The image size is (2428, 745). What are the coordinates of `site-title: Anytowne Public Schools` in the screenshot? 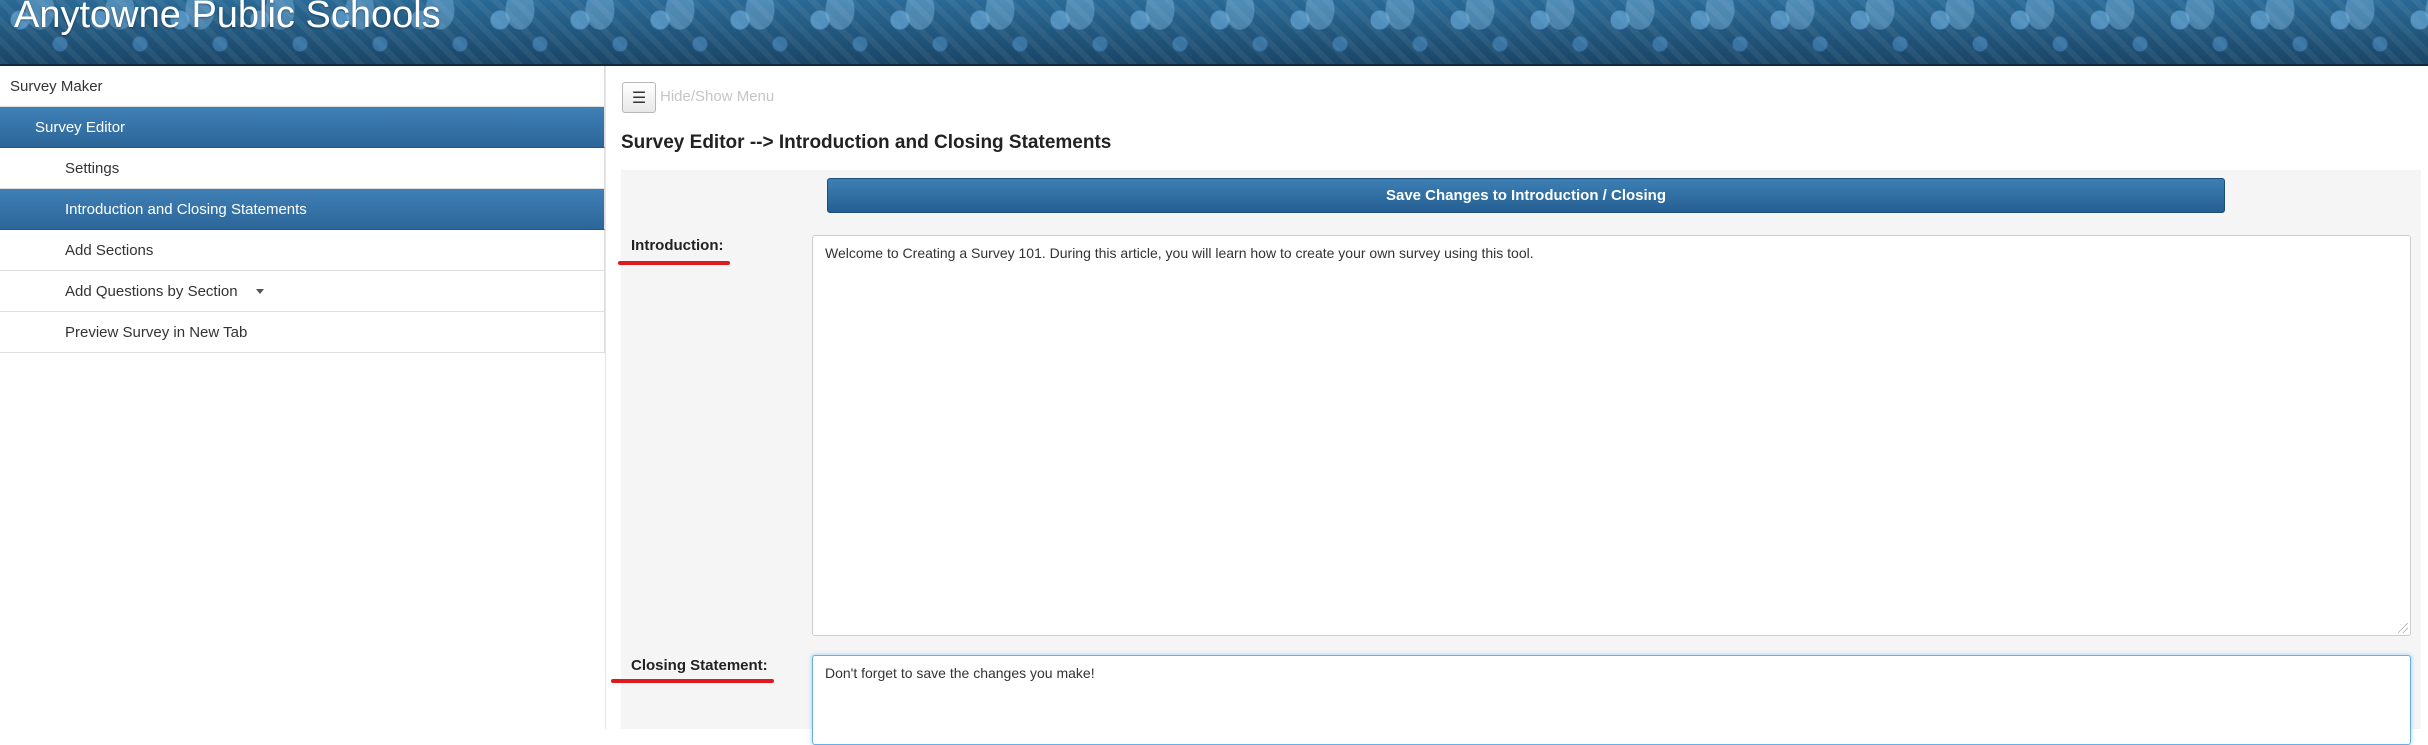 It's located at (227, 18).